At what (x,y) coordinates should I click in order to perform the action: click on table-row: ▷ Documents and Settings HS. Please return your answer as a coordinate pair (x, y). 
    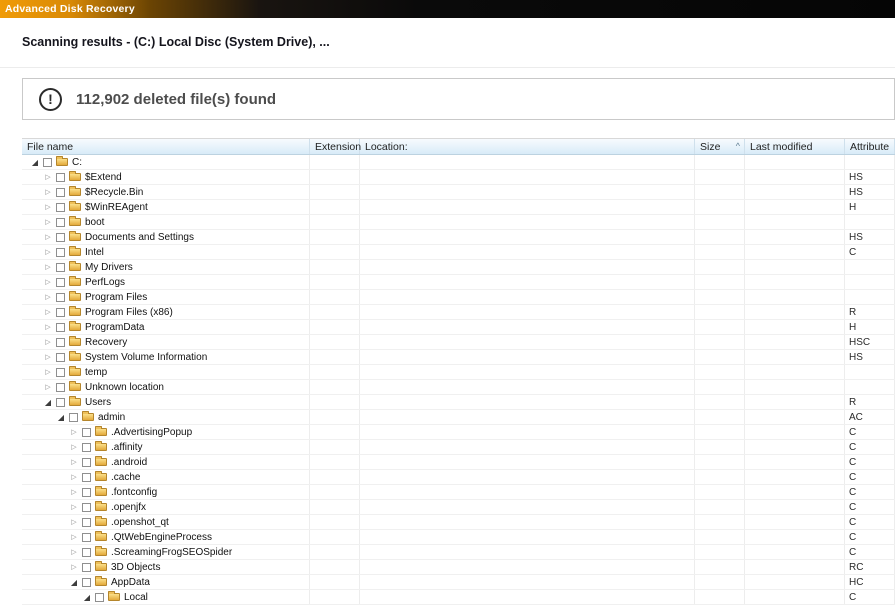
    Looking at the image, I should click on (458, 237).